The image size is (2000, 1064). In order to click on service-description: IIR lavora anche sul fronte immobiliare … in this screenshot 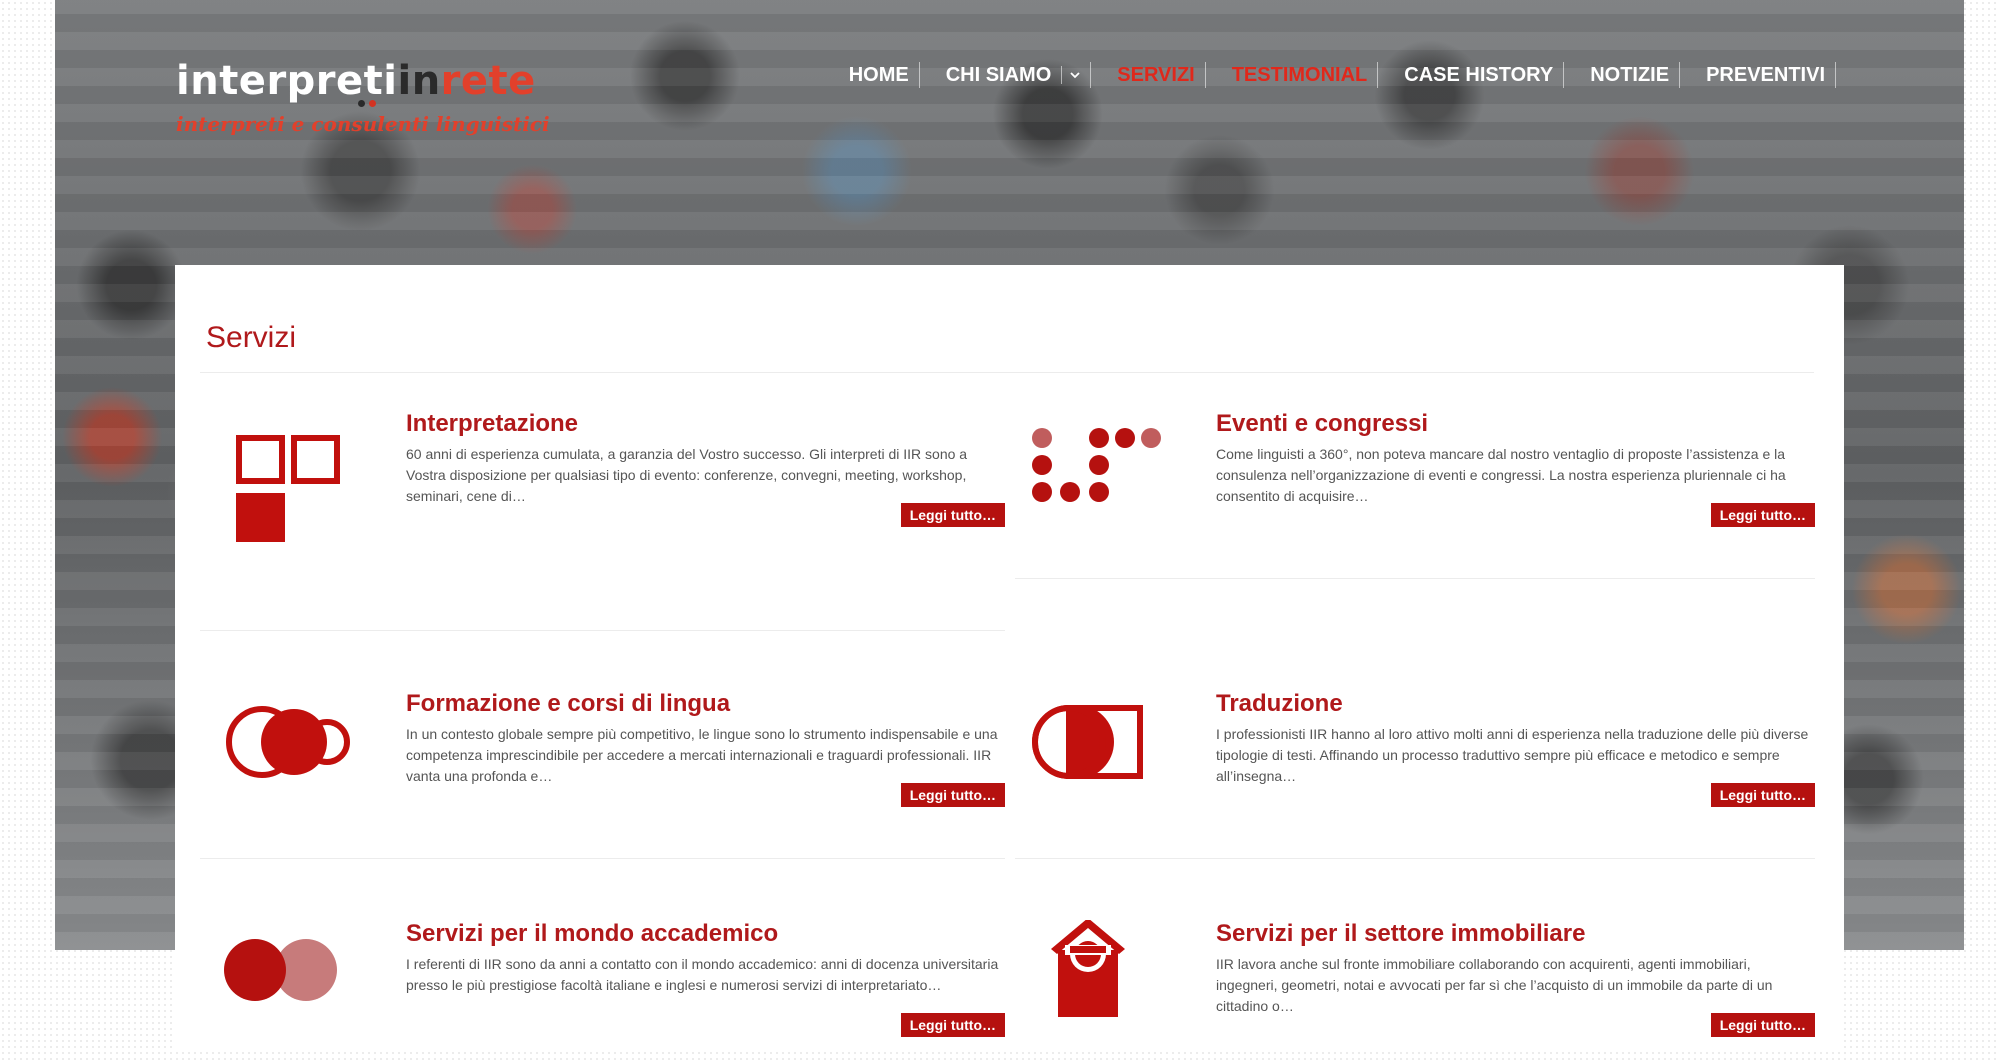, I will do `click(1494, 985)`.